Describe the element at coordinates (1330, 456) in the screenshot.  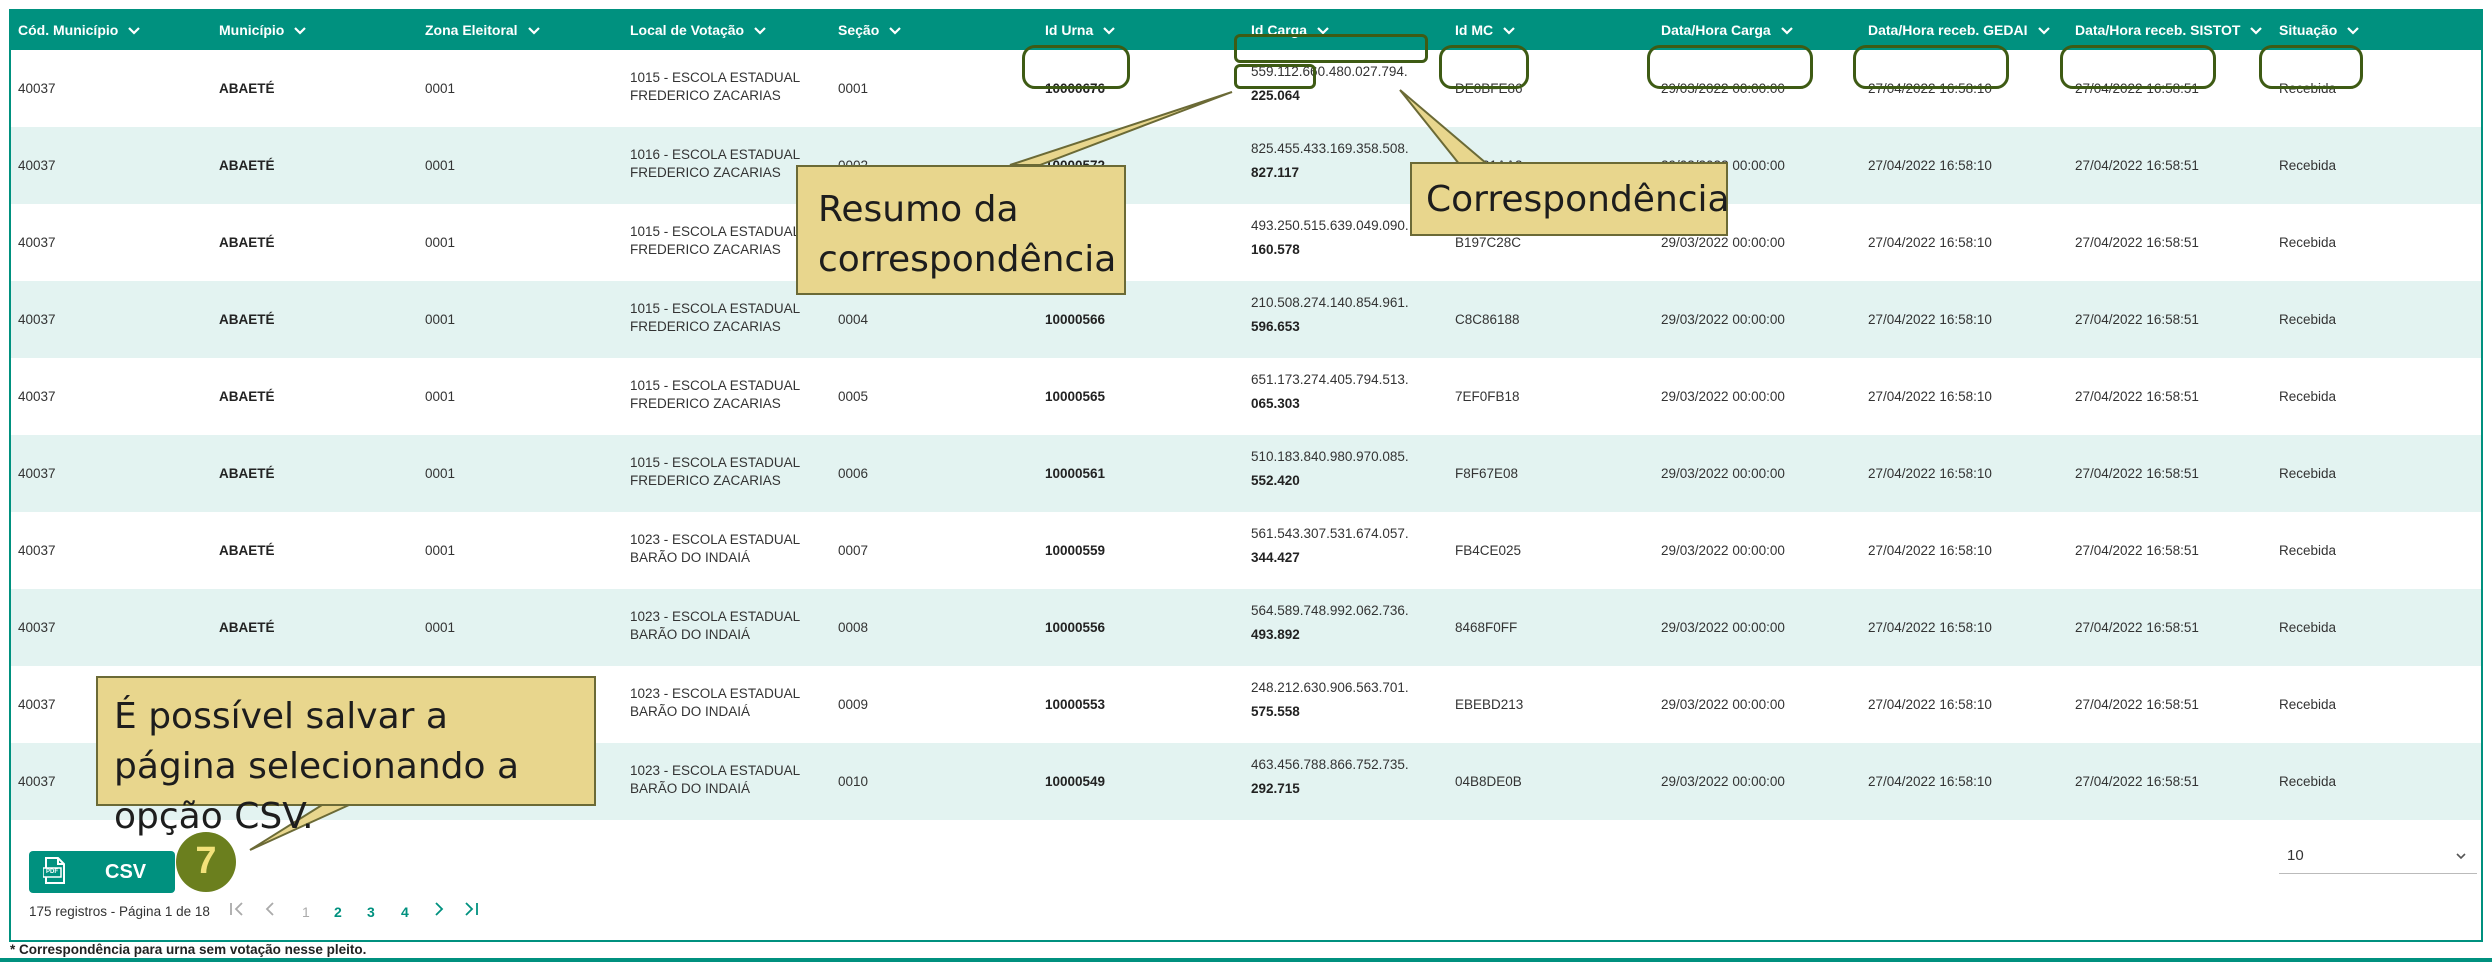
I see `cell-id-carga-line-1: 510.183.840.980.970.085.` at that location.